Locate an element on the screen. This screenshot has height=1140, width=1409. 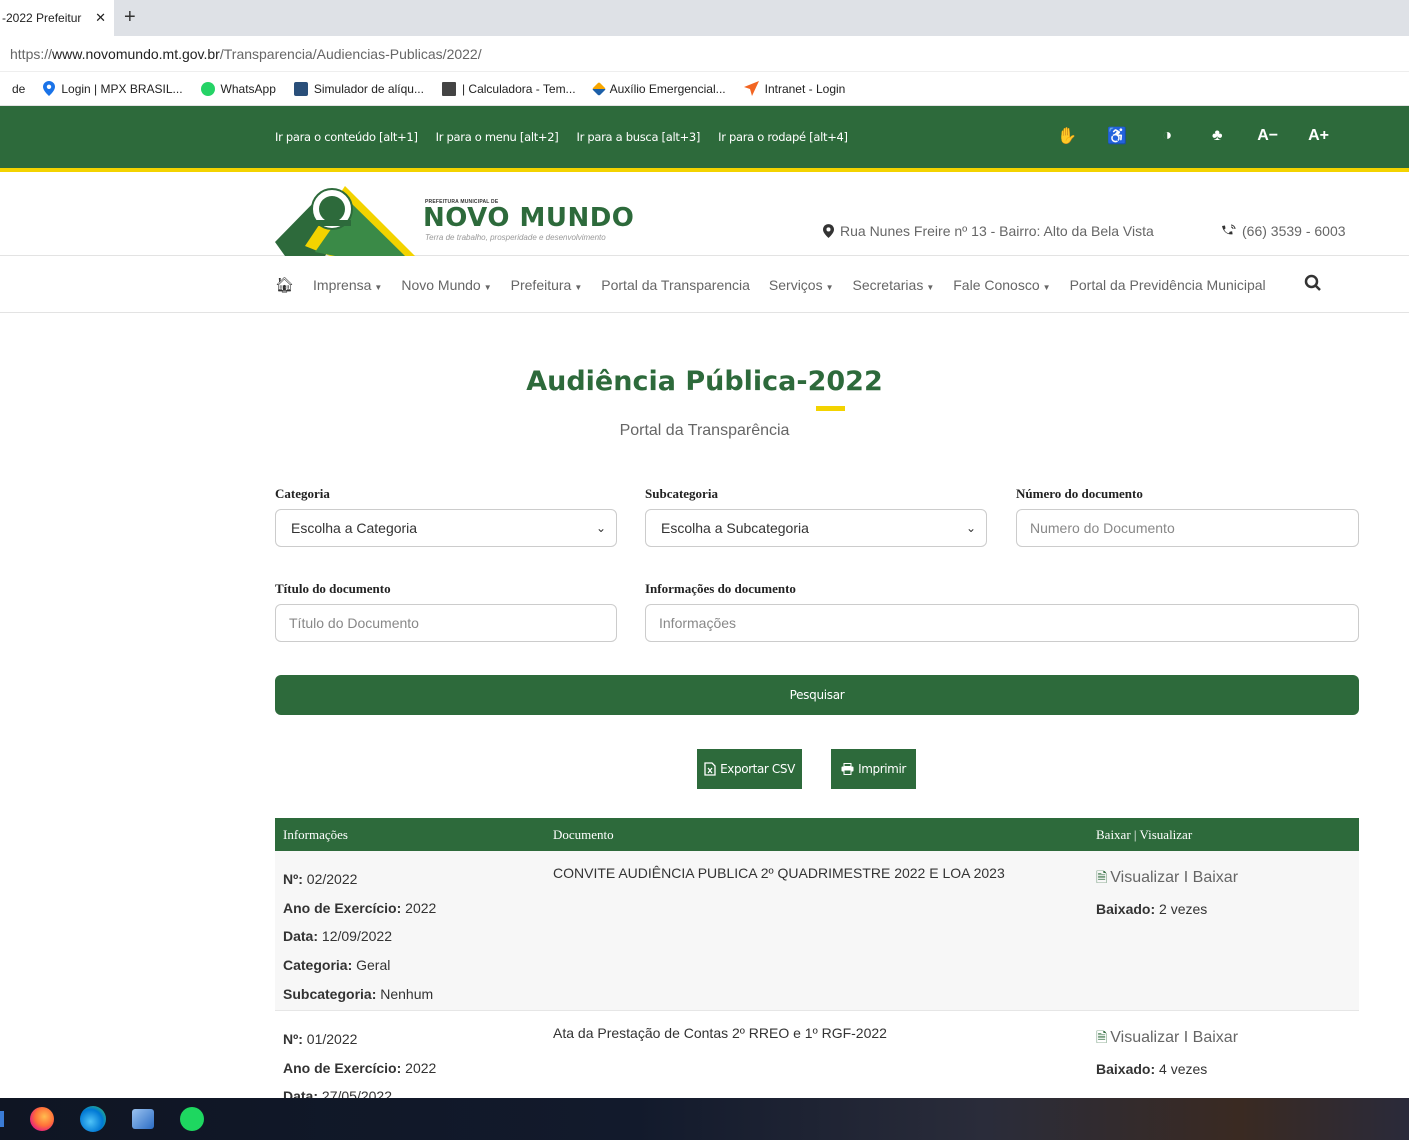
libras-hand-icon: ✋ is located at coordinates (1067, 136).